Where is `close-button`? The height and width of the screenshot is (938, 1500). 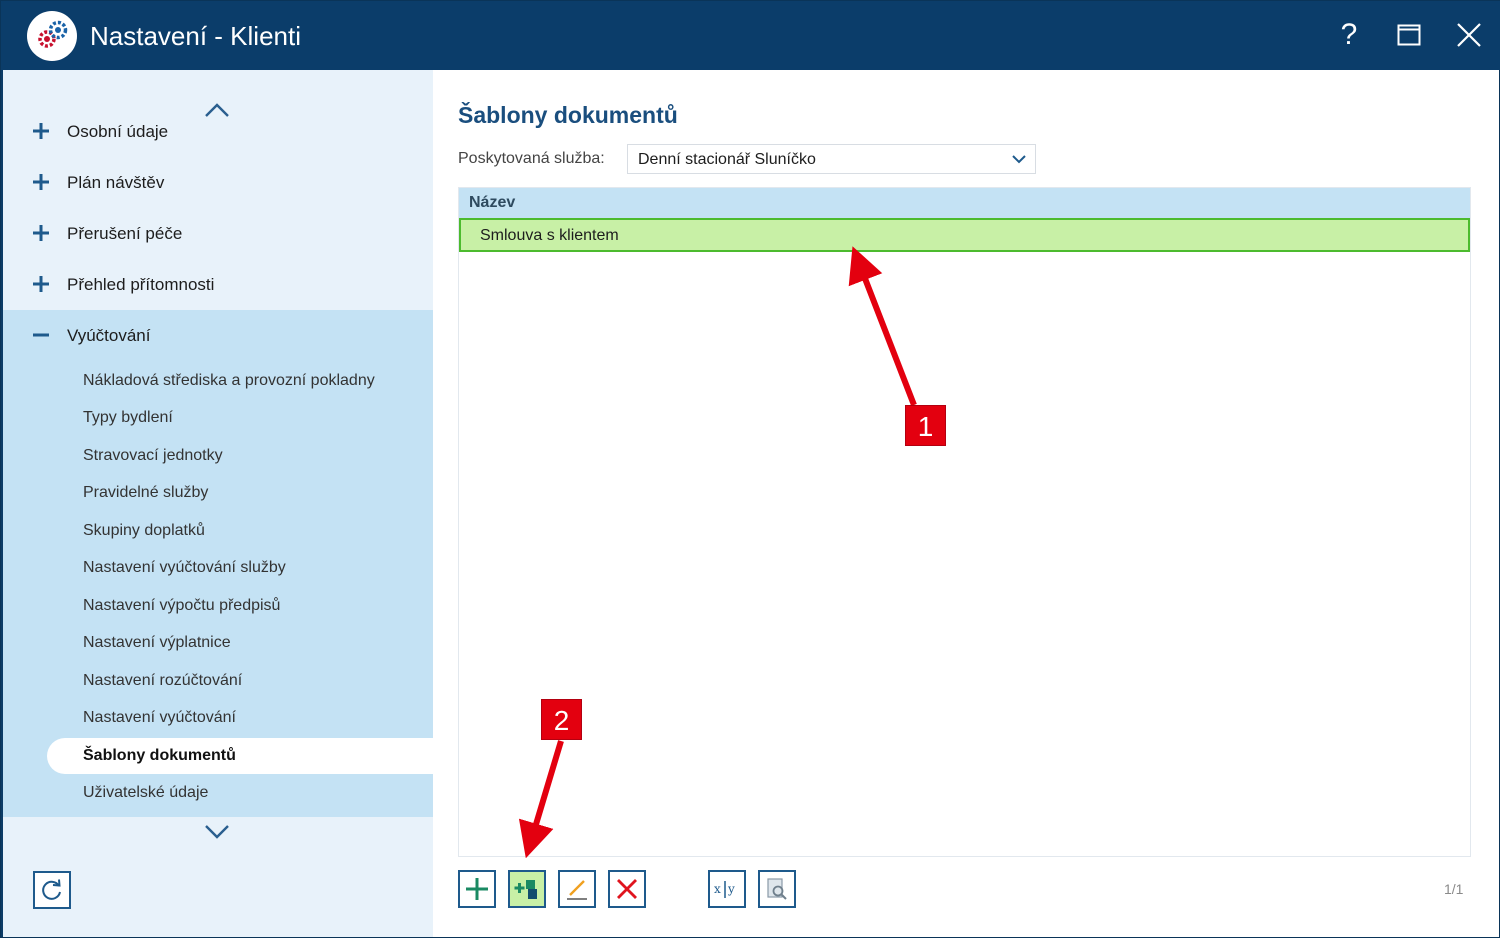
close-button is located at coordinates (1469, 35).